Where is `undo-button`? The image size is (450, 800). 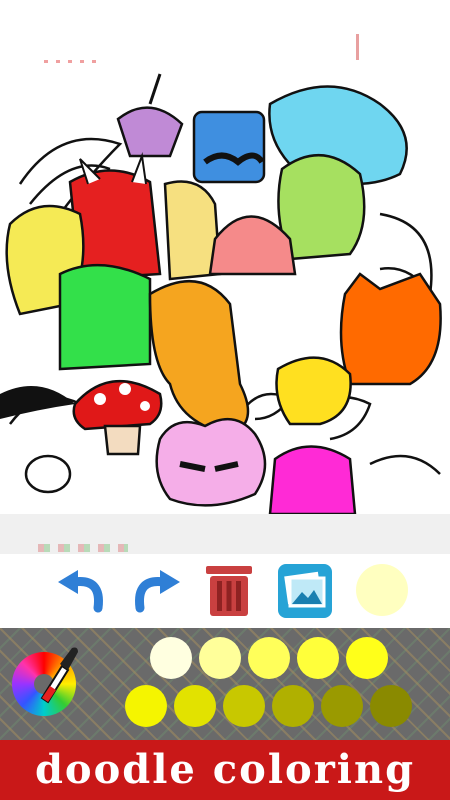
undo-button is located at coordinates (81, 591).